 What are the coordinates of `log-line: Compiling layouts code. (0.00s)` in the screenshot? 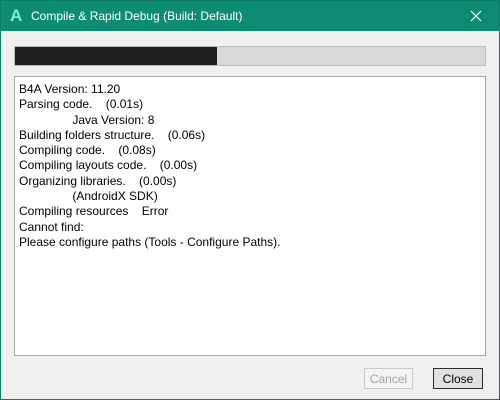 It's located at (108, 165).